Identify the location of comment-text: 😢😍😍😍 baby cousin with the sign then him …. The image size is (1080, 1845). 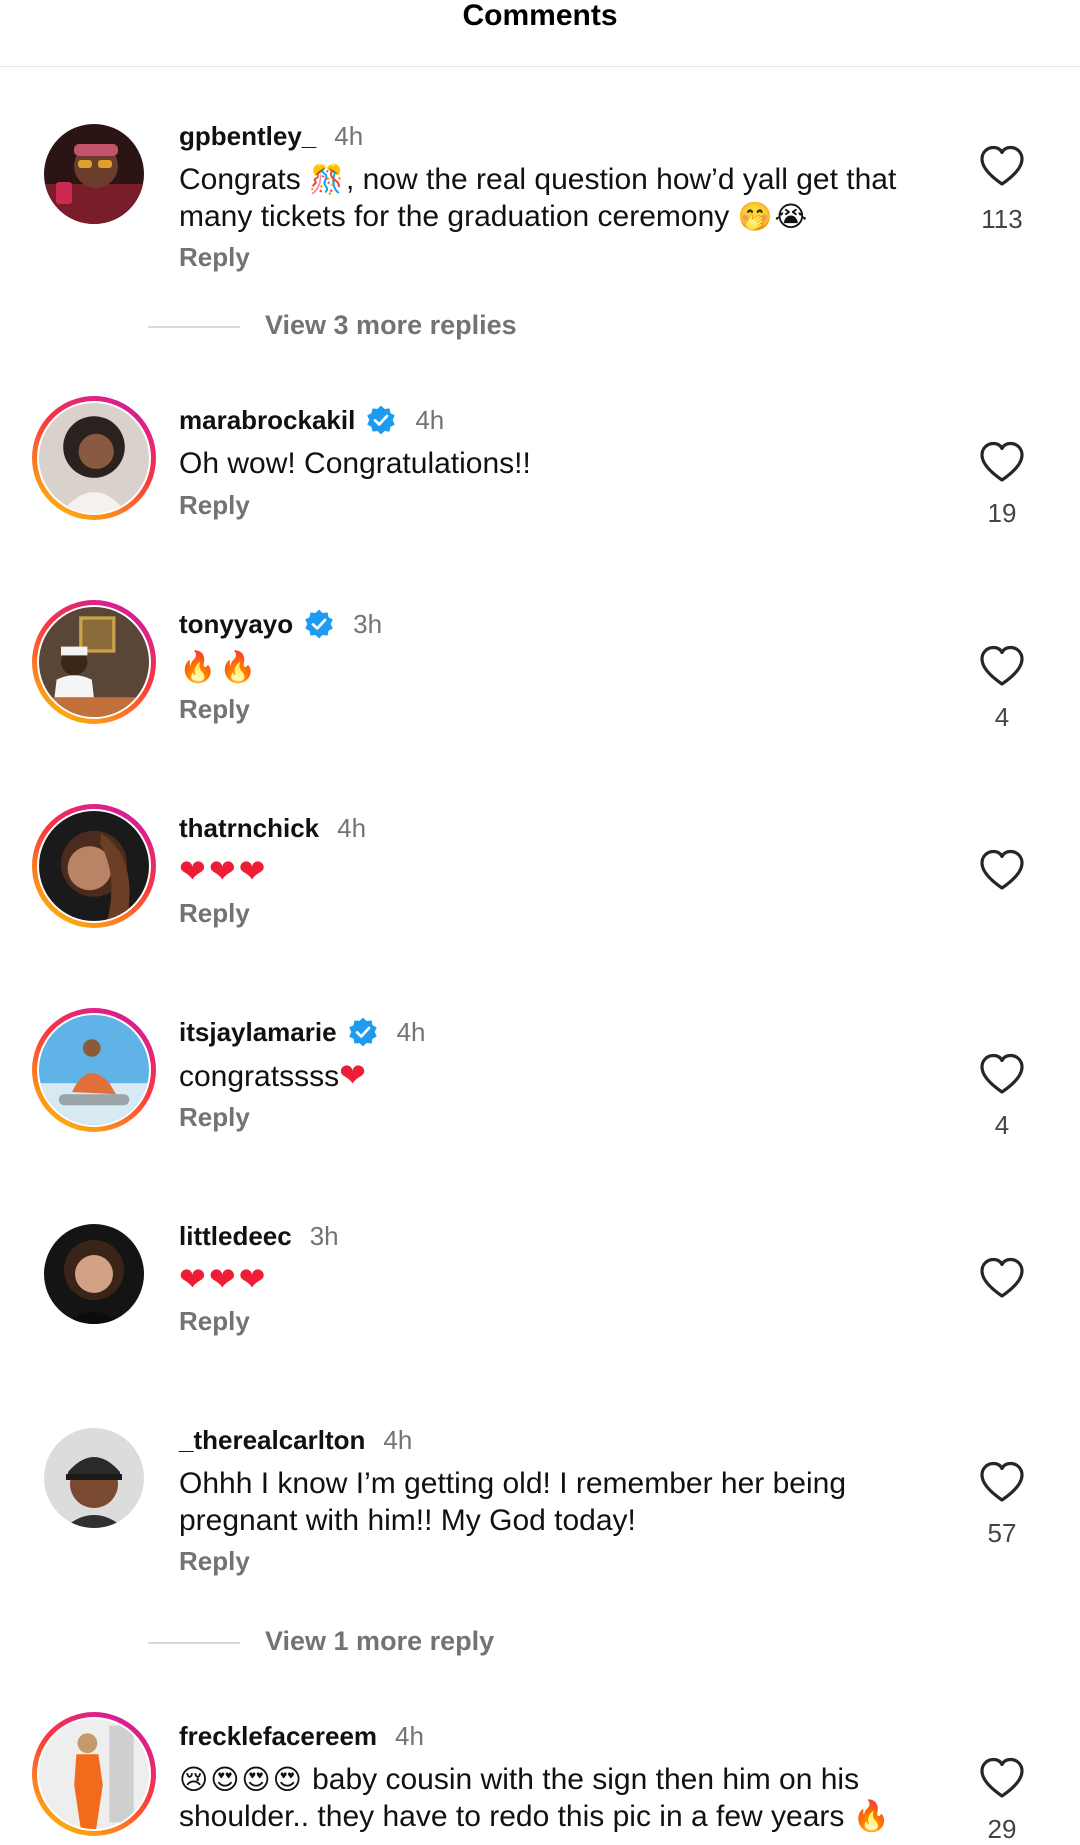
(536, 1798).